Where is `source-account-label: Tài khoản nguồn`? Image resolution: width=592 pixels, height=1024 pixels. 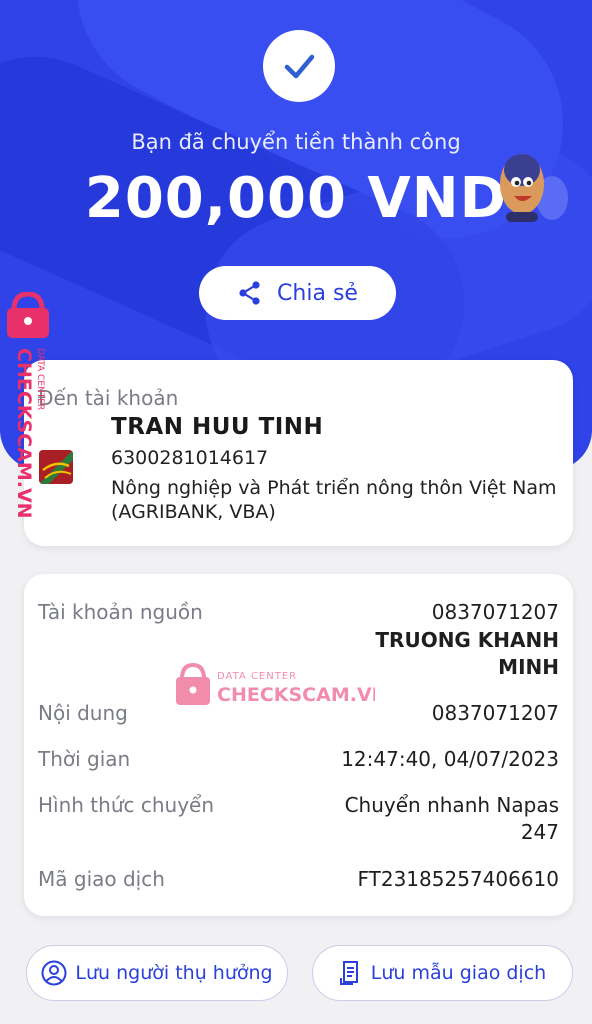
source-account-label: Tài khoản nguồn is located at coordinates (120, 612).